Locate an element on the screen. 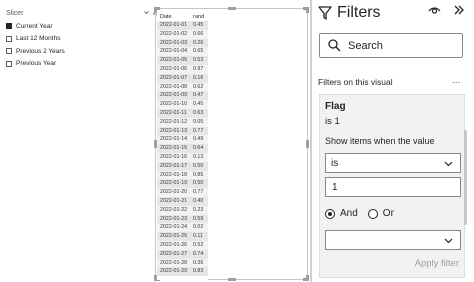 This screenshot has height=282, width=474. column-header-rand: rand is located at coordinates (199, 17).